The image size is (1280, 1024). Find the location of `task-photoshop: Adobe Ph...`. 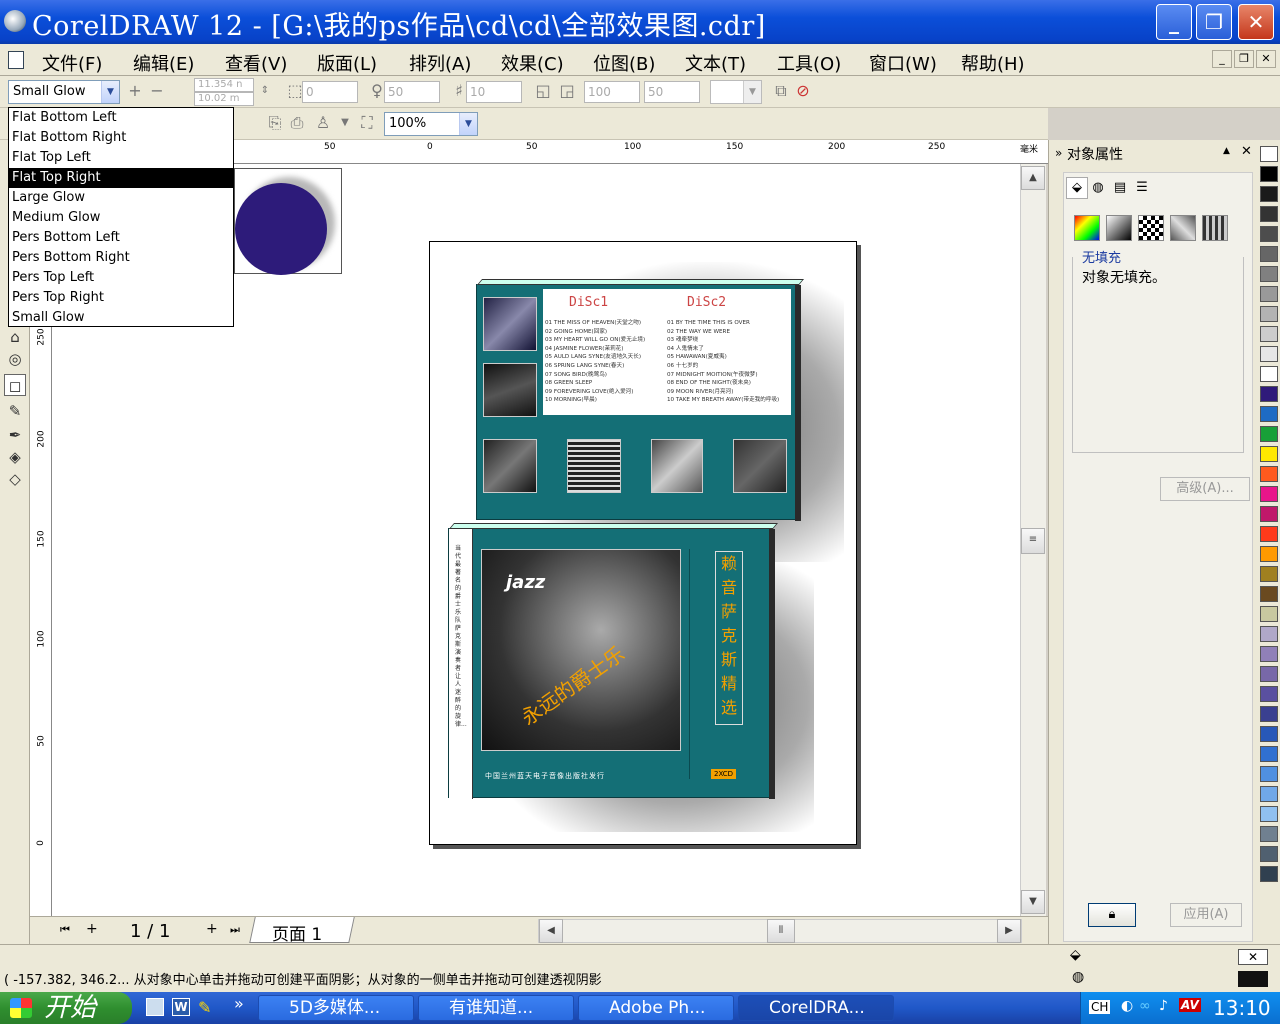

task-photoshop: Adobe Ph... is located at coordinates (656, 1008).